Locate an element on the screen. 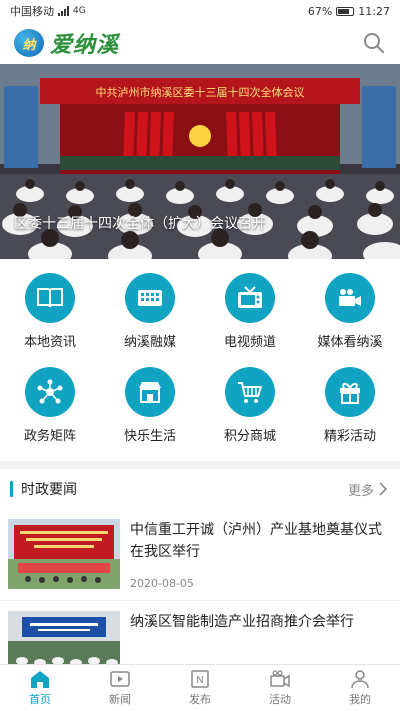 The image size is (400, 711). shortcut-media-view: 媒体看纳溪 is located at coordinates (350, 316).